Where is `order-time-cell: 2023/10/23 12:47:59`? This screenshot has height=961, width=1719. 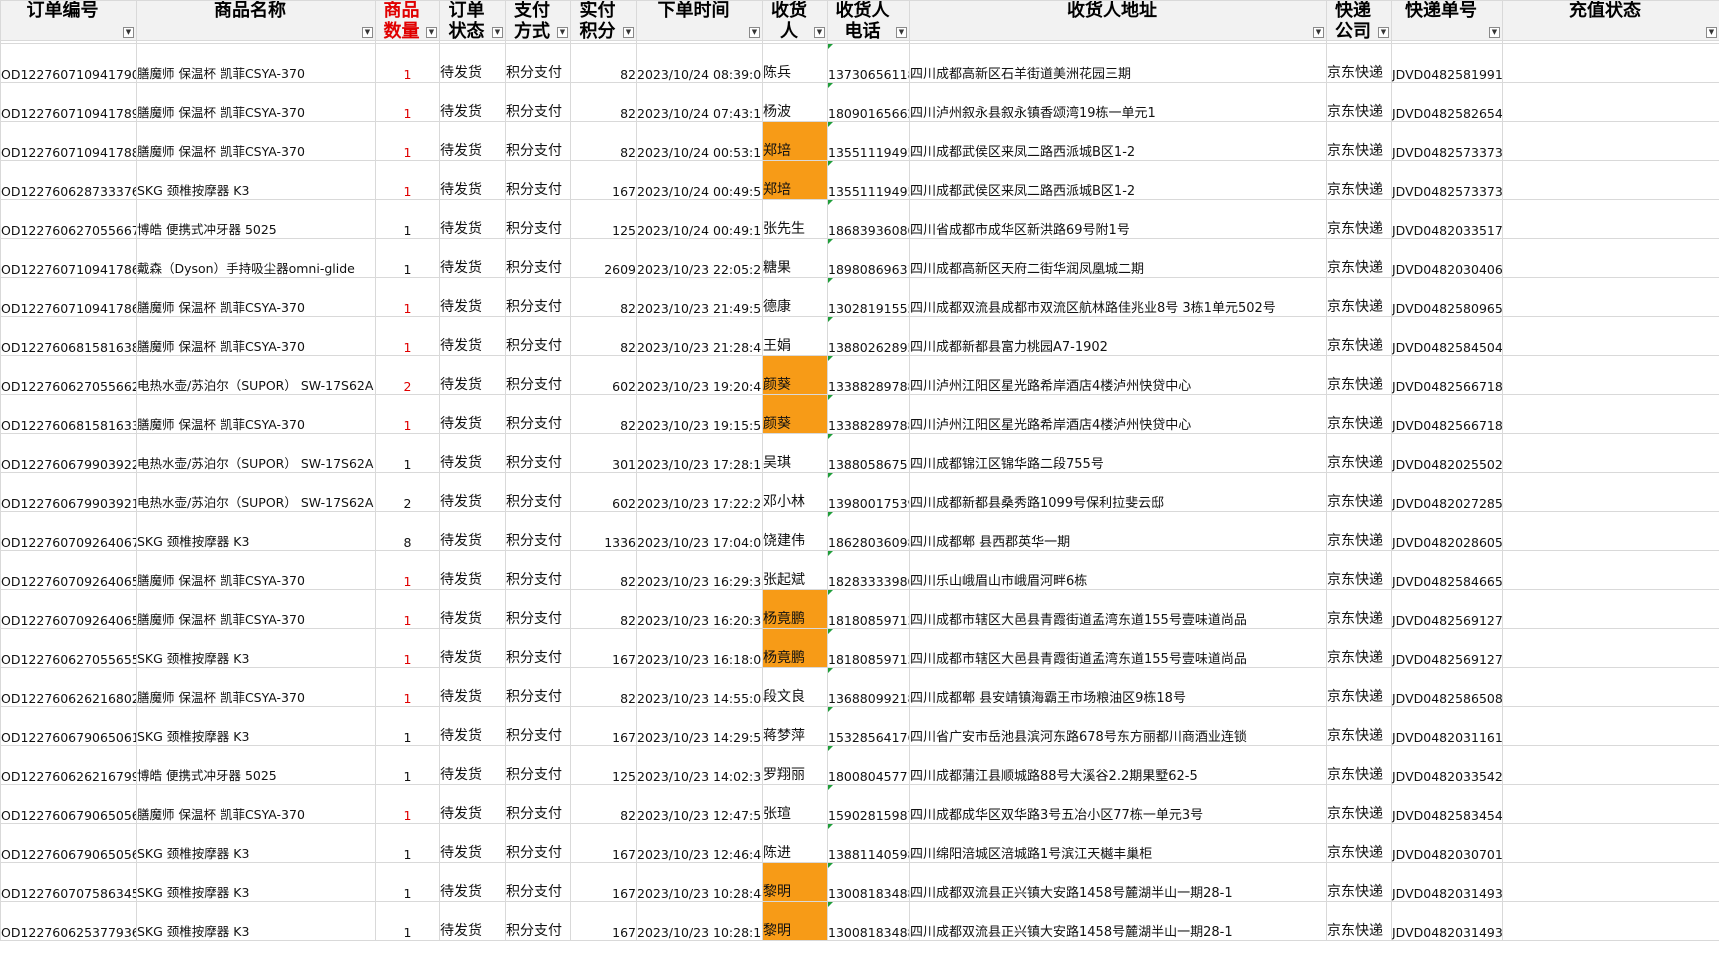 order-time-cell: 2023/10/23 12:47:59 is located at coordinates (699, 804).